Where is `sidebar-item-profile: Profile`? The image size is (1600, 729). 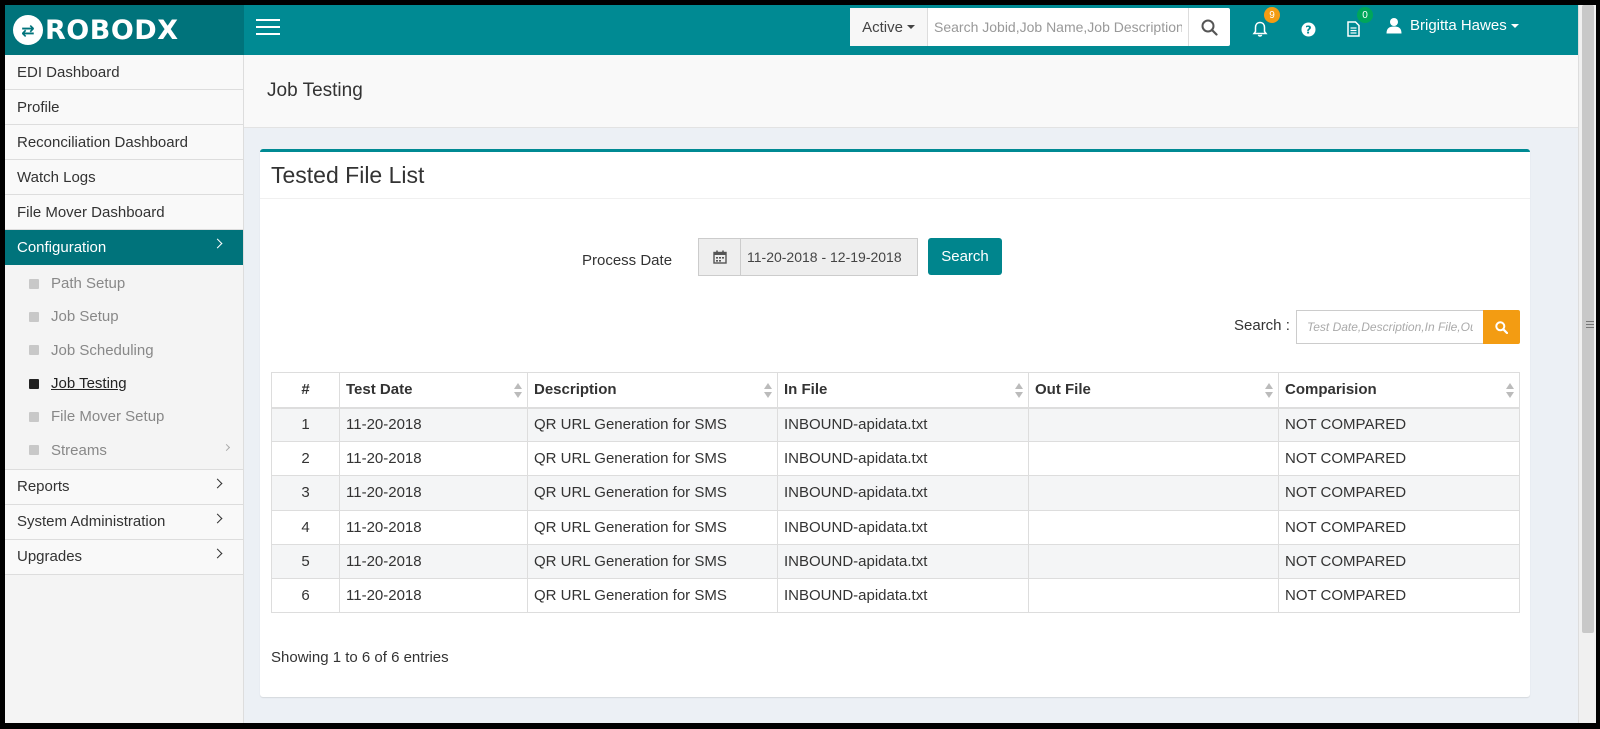 sidebar-item-profile: Profile is located at coordinates (124, 107).